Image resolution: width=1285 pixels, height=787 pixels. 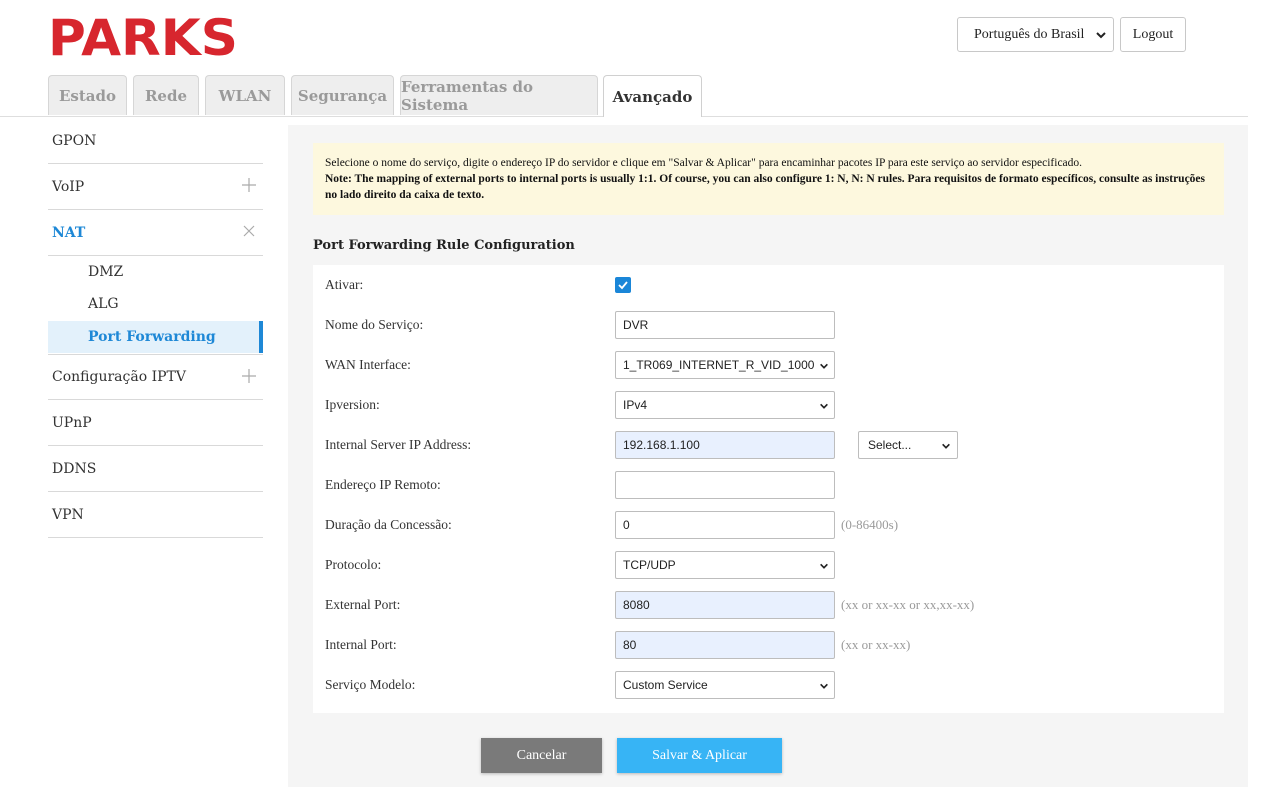 I want to click on nome-servico-label: Nome do Serviço:, so click(x=374, y=324).